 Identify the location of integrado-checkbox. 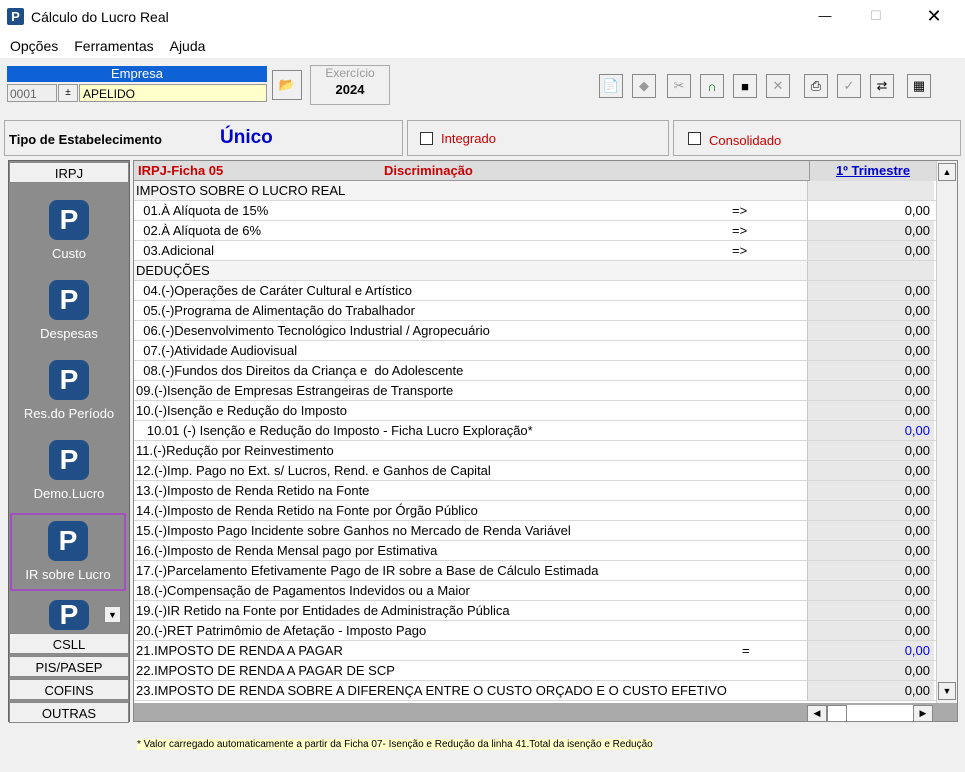
(426, 138).